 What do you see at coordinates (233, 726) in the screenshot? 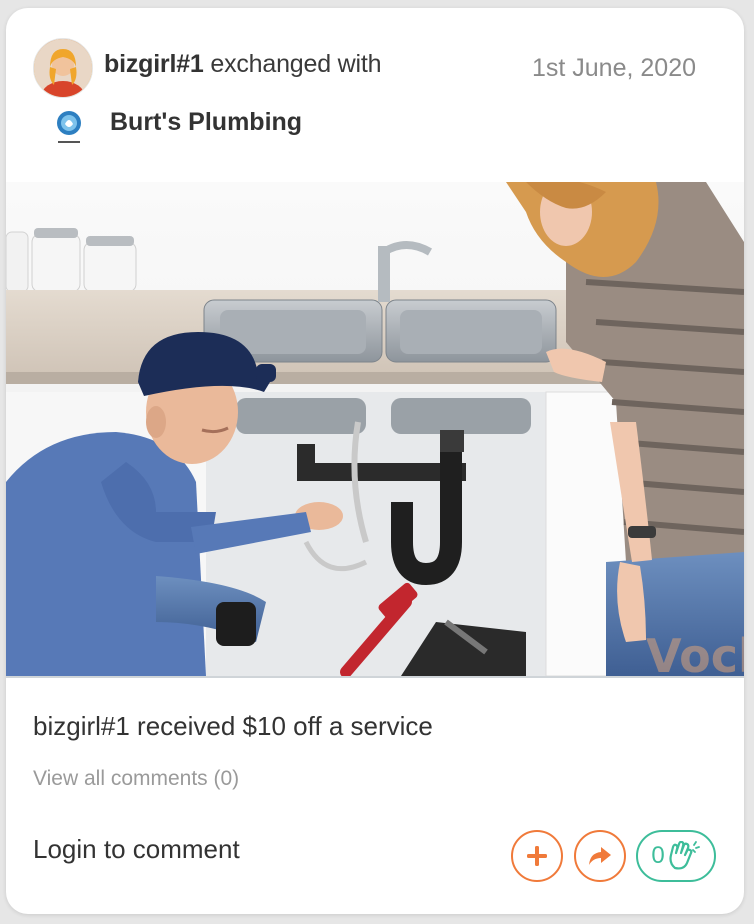
I see `post-caption: bizgirl#1 received $10 off a service` at bounding box center [233, 726].